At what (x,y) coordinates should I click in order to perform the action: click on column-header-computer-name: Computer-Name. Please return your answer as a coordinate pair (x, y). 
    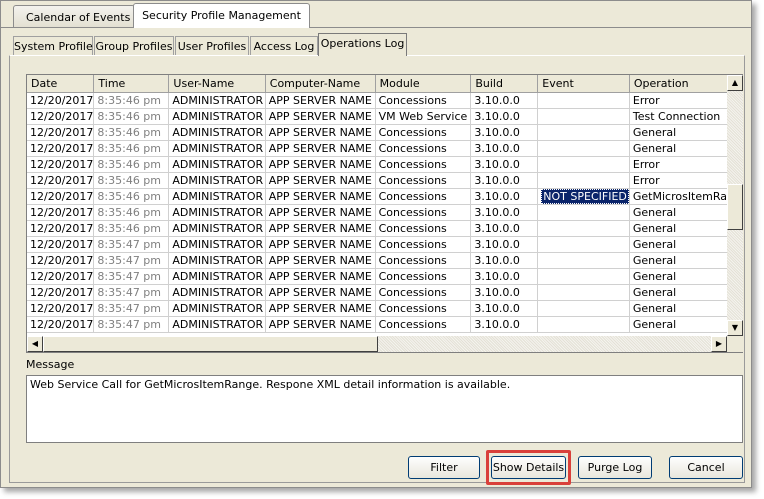
    Looking at the image, I should click on (320, 84).